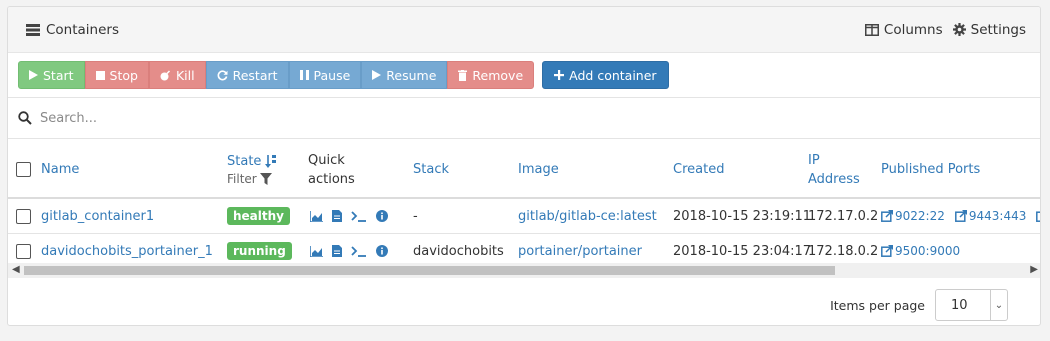 This screenshot has width=1050, height=341. What do you see at coordinates (127, 251) in the screenshot?
I see `container-name-link: davidochobits_portainer_1` at bounding box center [127, 251].